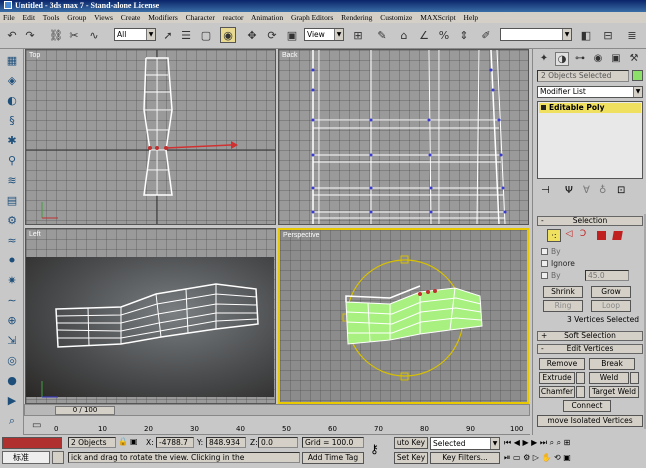 This screenshot has width=646, height=468. Describe the element at coordinates (545, 190) in the screenshot. I see `pin-stack-icon: ⊣` at that location.